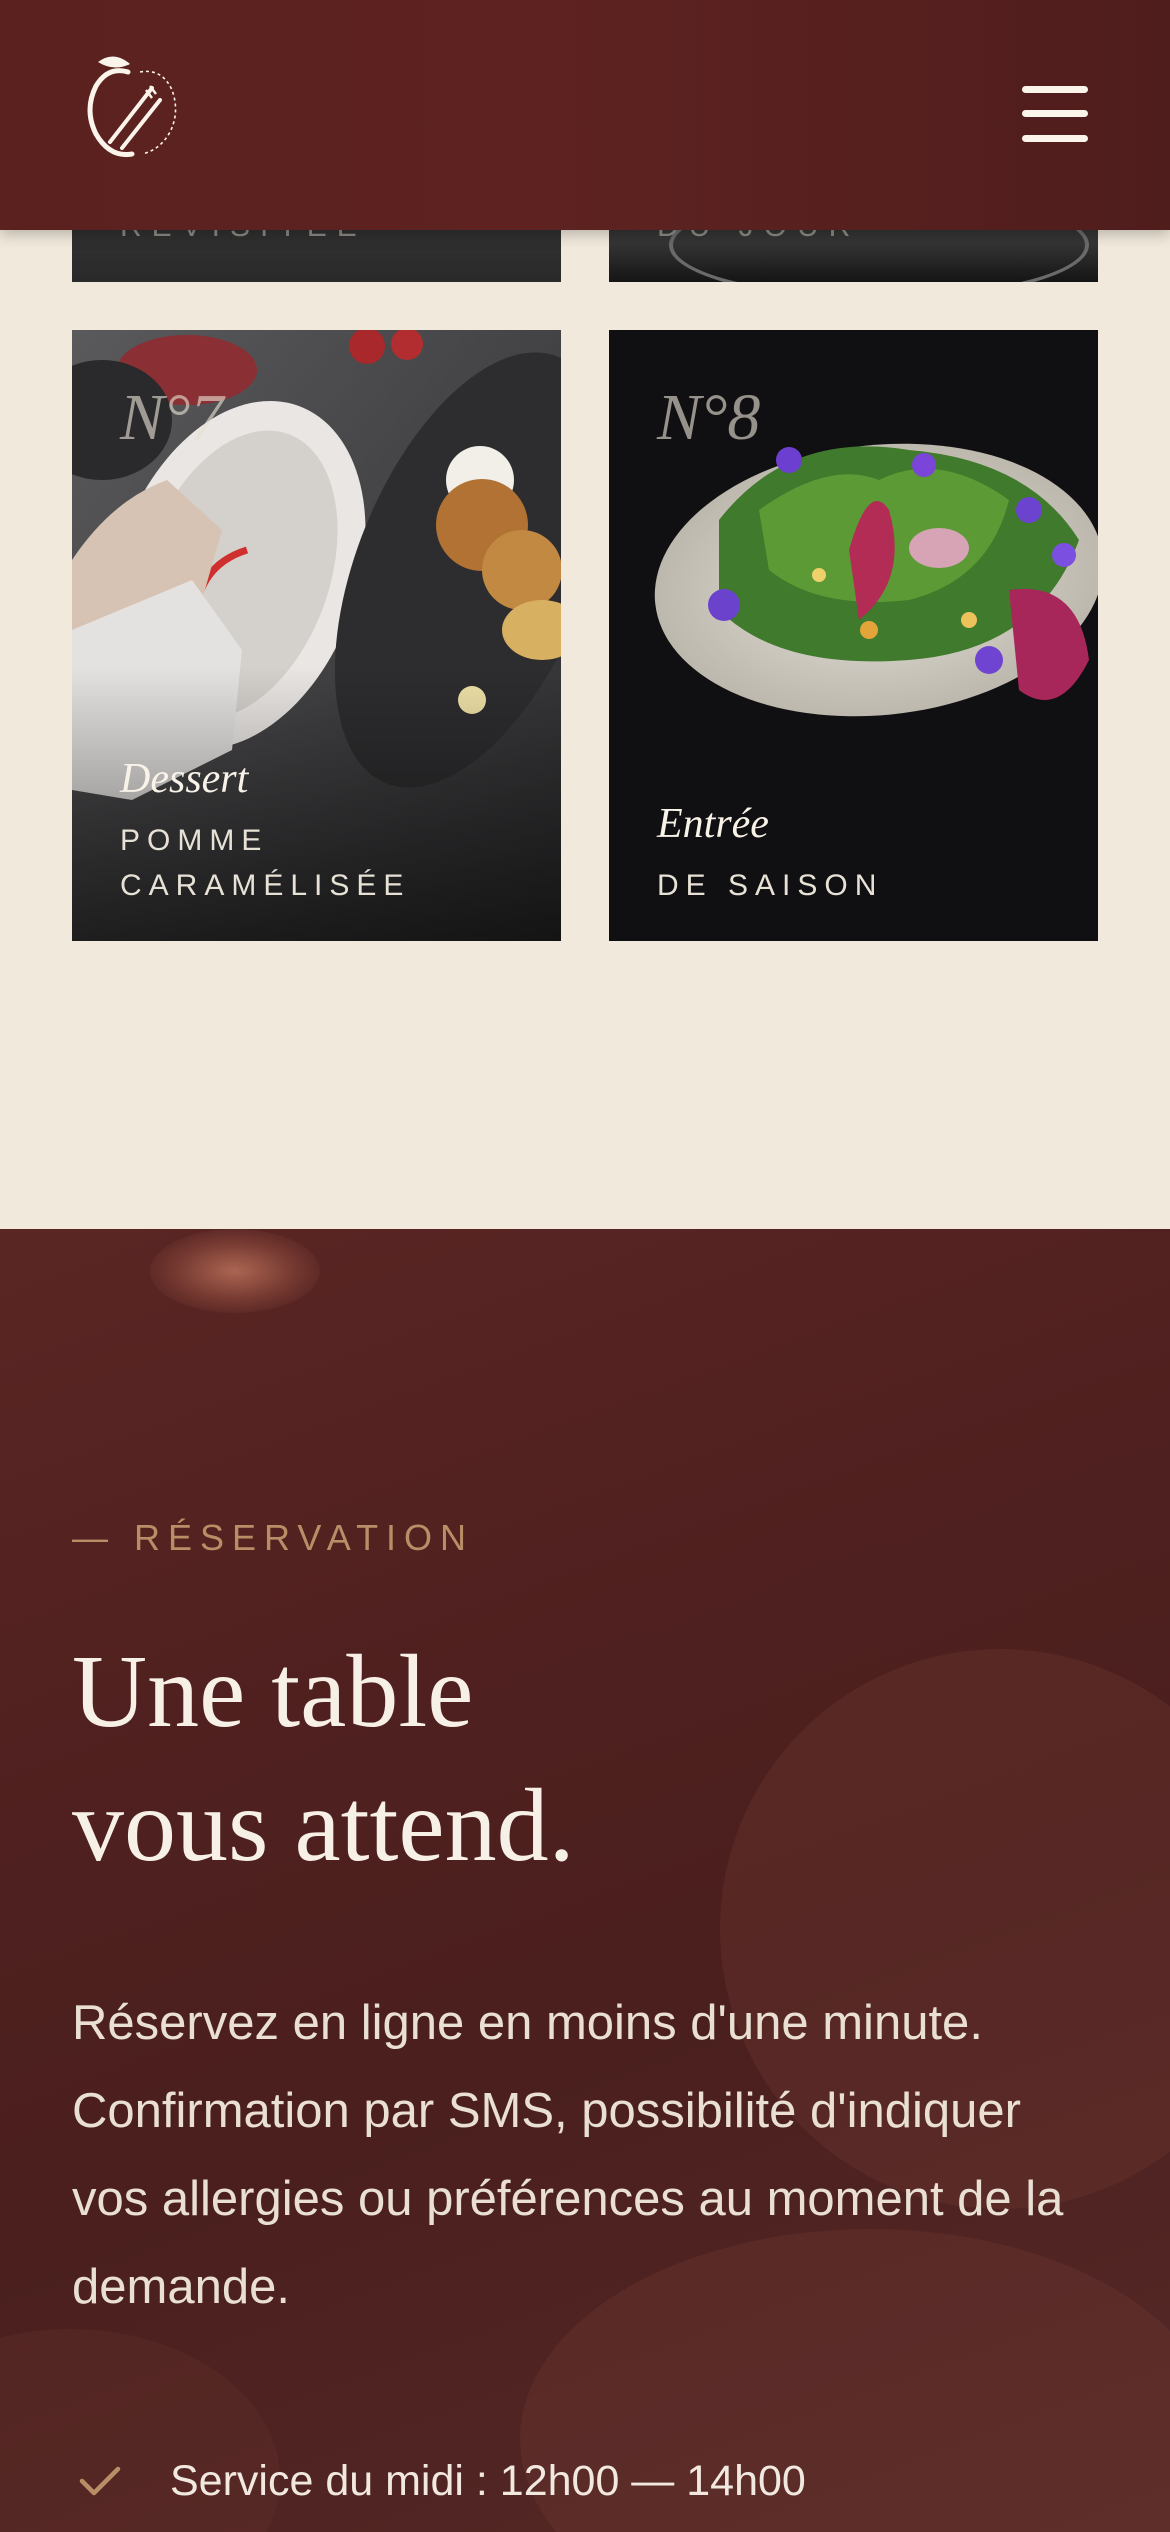  I want to click on service-hours-text: Service du midi : 12h00 — 14h00, so click(488, 2481).